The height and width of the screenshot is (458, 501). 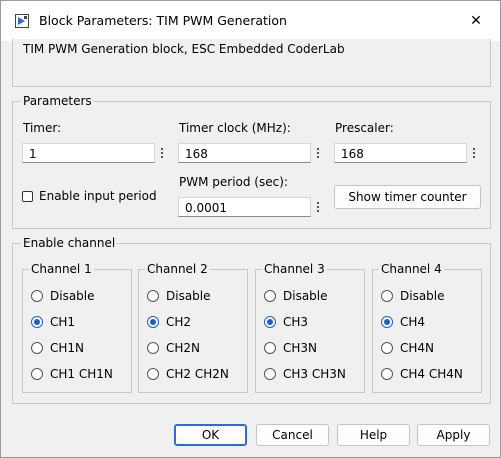 What do you see at coordinates (88, 153) in the screenshot?
I see `timer-input: 1` at bounding box center [88, 153].